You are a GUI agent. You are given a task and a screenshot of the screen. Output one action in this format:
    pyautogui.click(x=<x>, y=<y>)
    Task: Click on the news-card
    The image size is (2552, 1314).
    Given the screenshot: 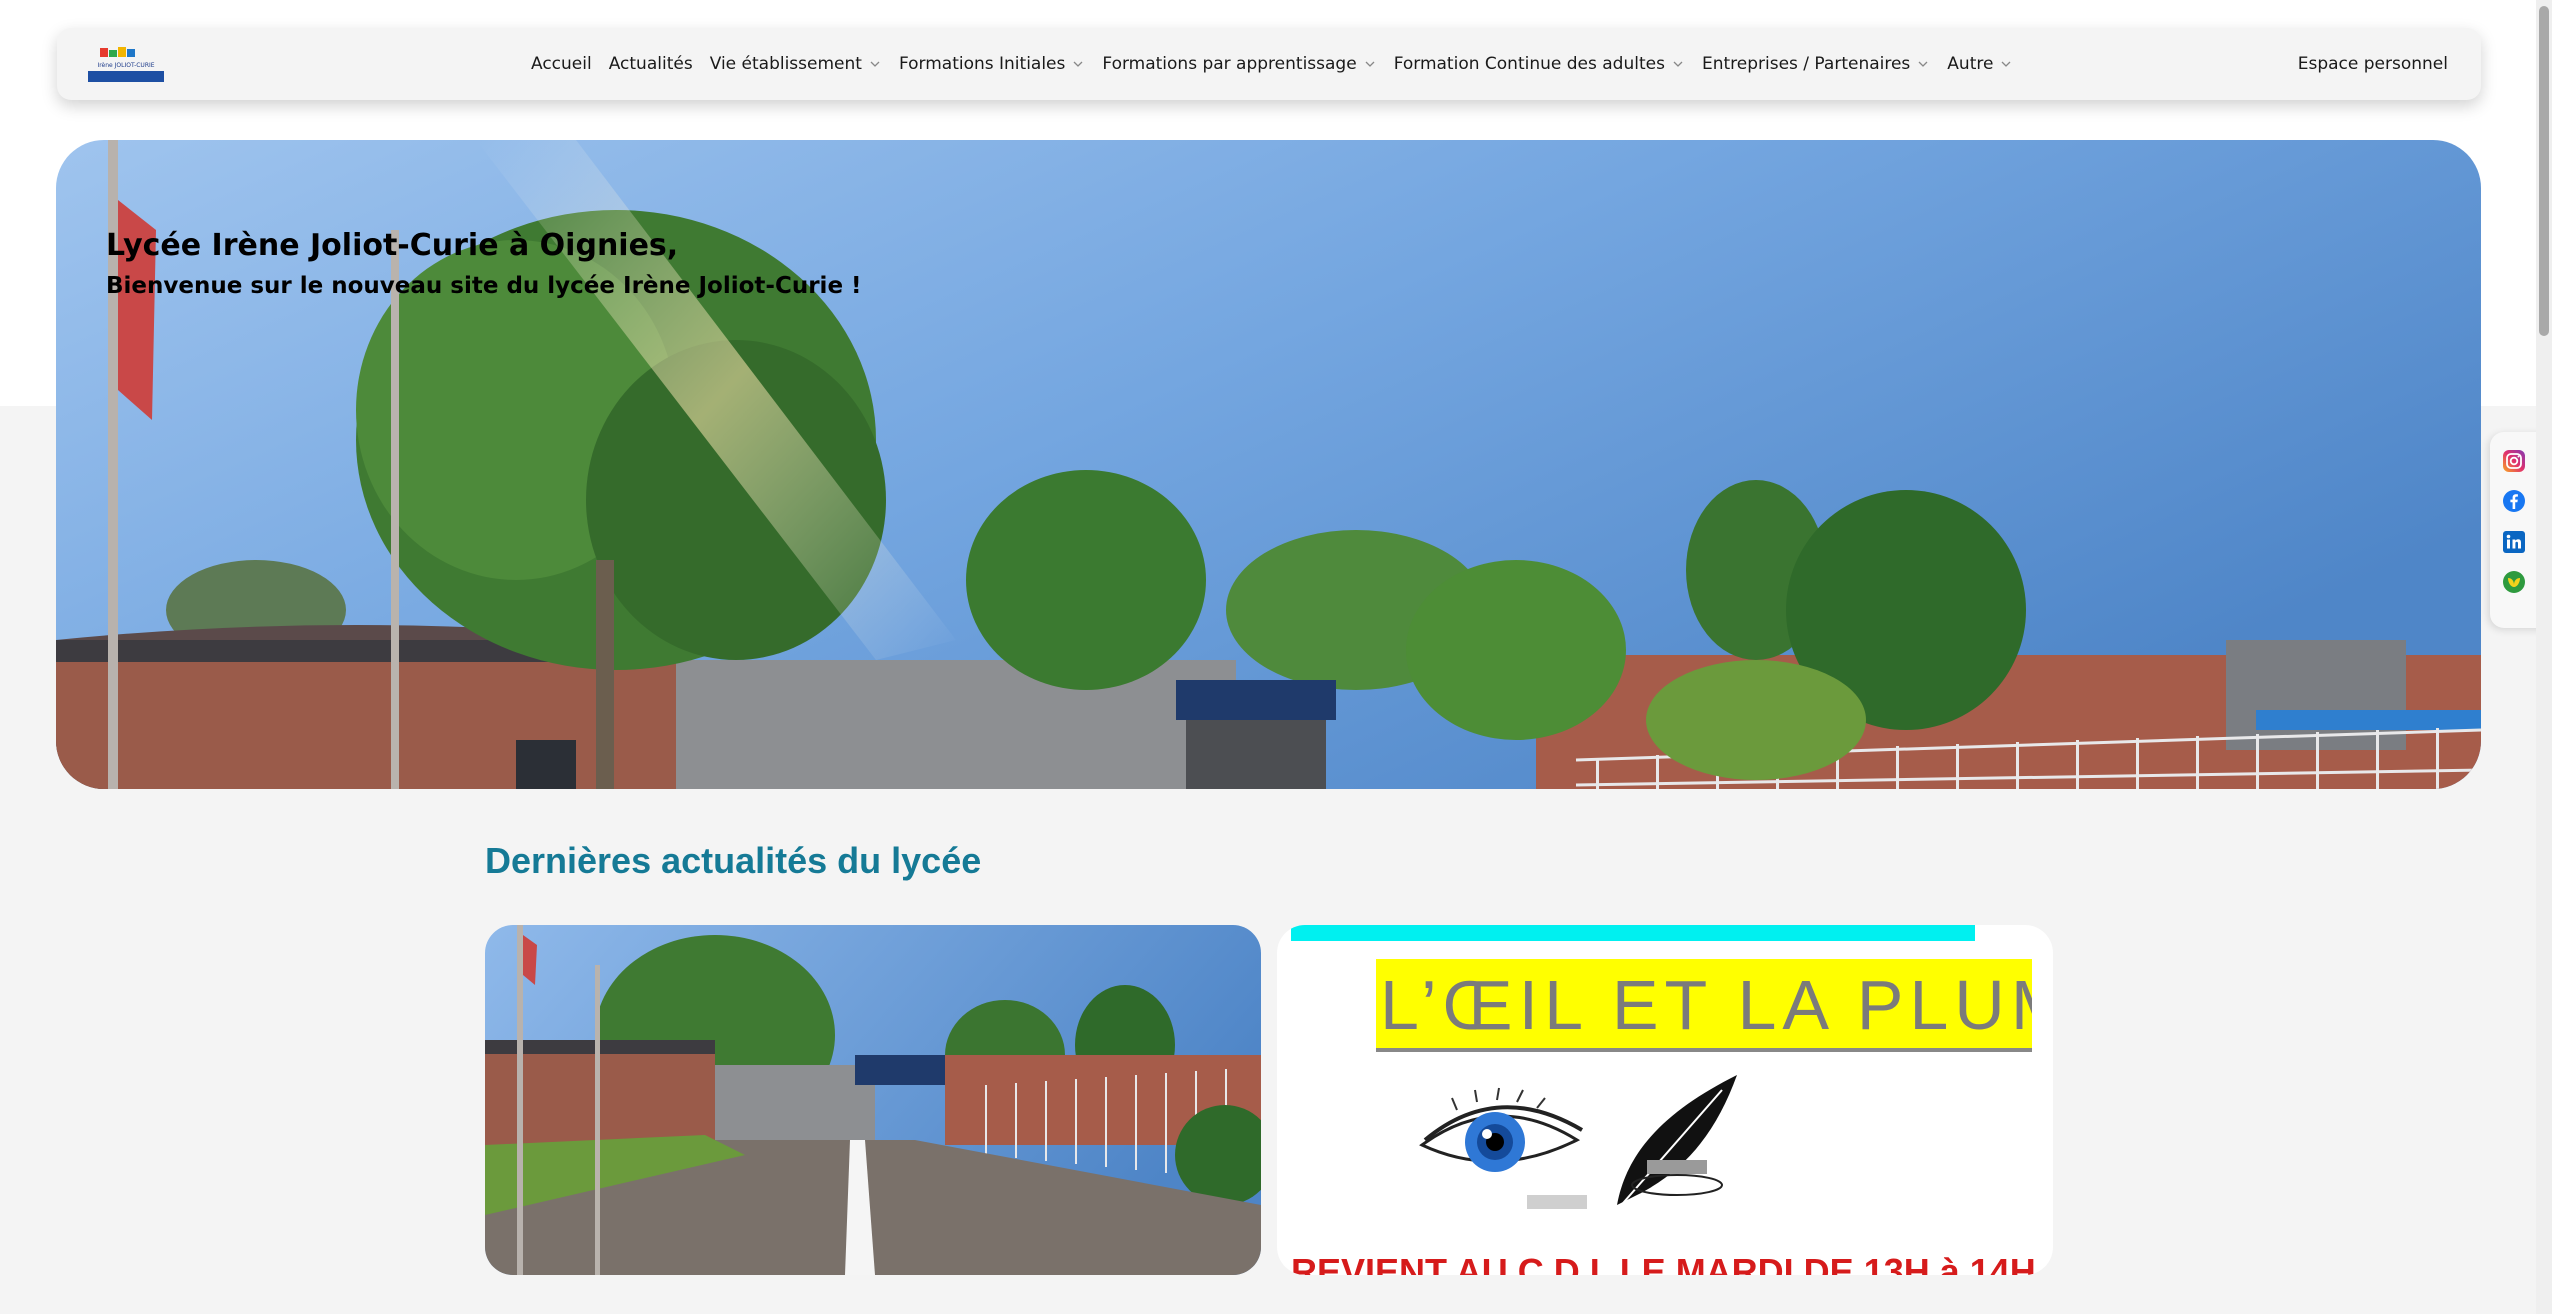 What is the action you would take?
    pyautogui.click(x=873, y=1100)
    